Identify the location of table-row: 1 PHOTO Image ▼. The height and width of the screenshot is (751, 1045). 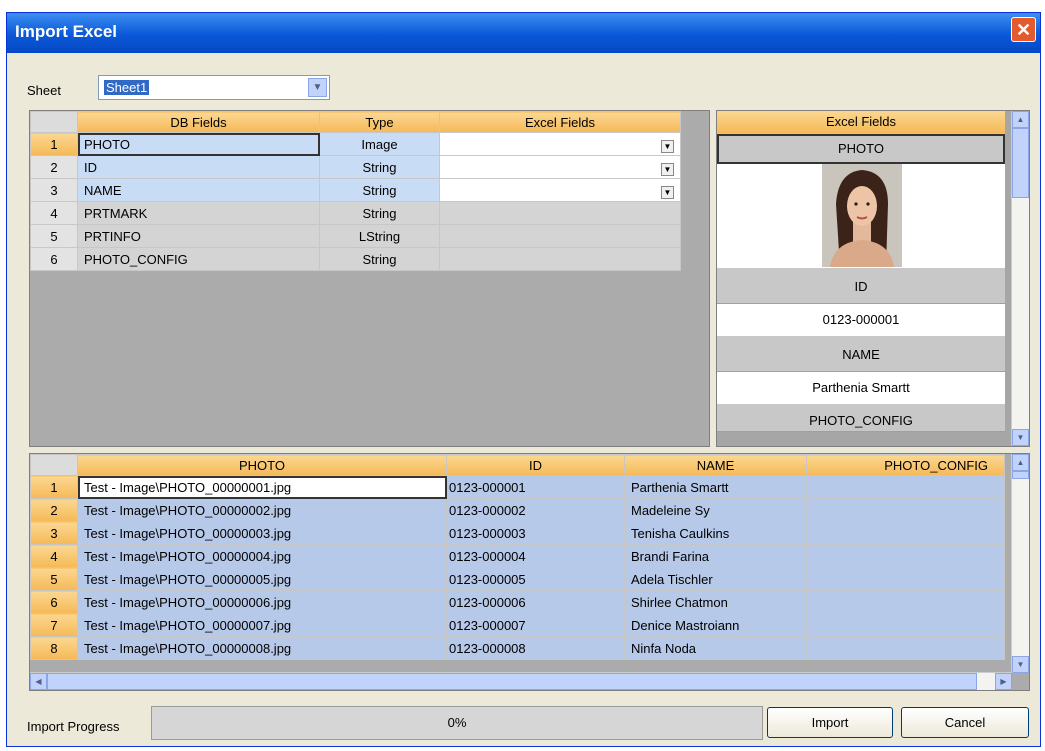
(355, 144).